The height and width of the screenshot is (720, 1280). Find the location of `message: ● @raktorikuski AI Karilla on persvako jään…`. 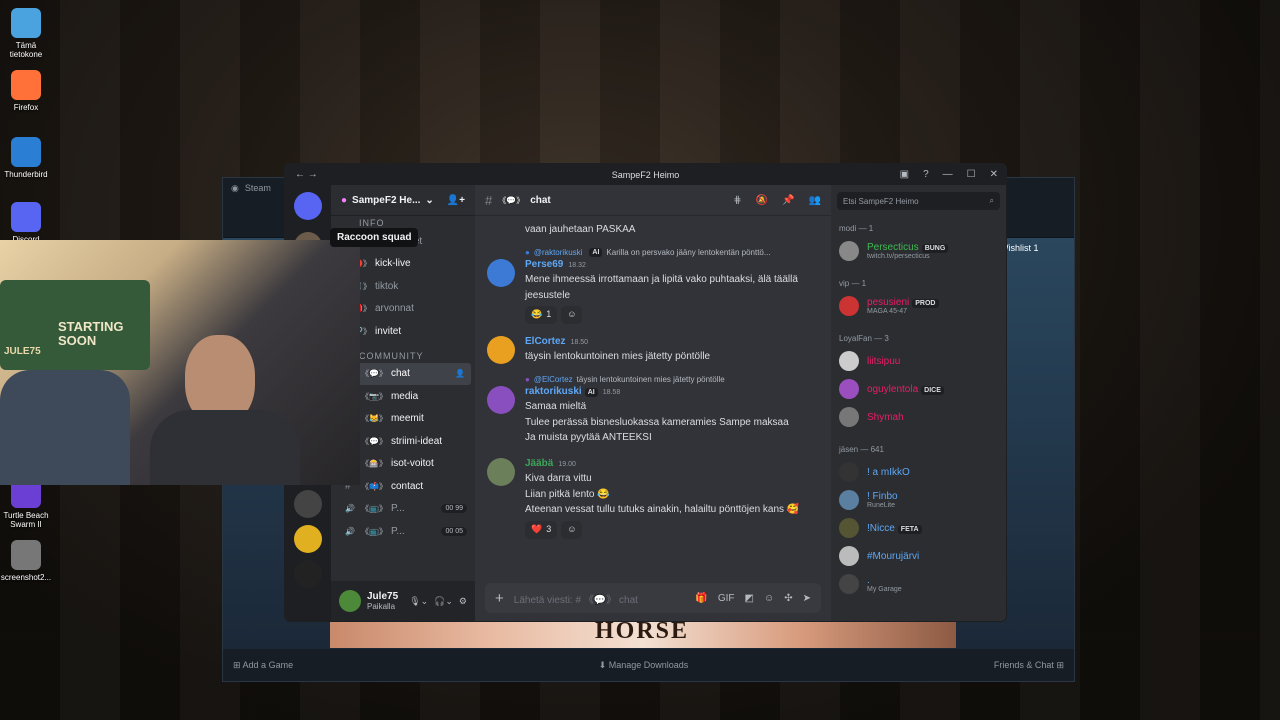

message: ● @raktorikuski AI Karilla on persvako jään… is located at coordinates (653, 285).